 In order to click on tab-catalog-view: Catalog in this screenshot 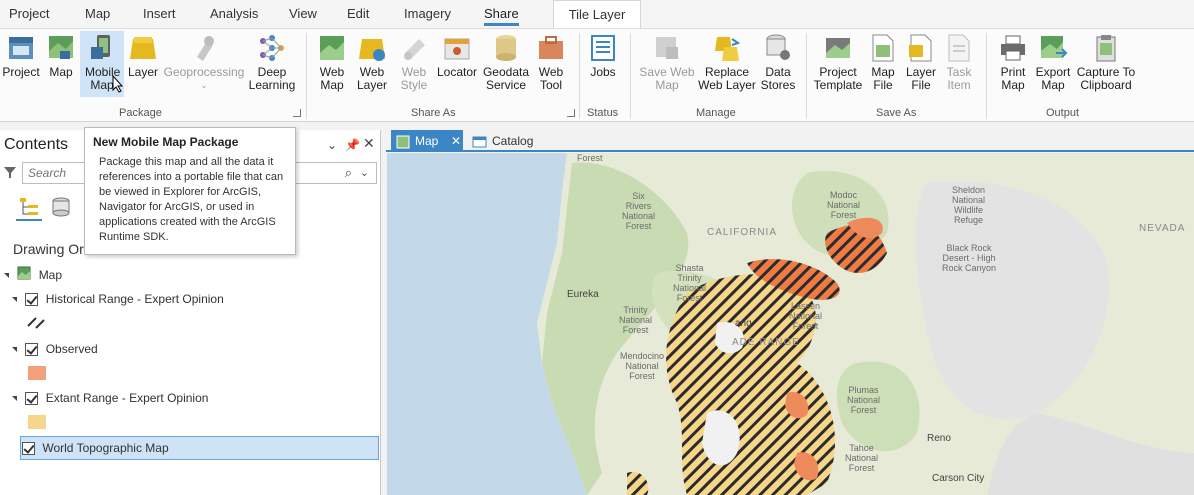, I will do `click(508, 141)`.